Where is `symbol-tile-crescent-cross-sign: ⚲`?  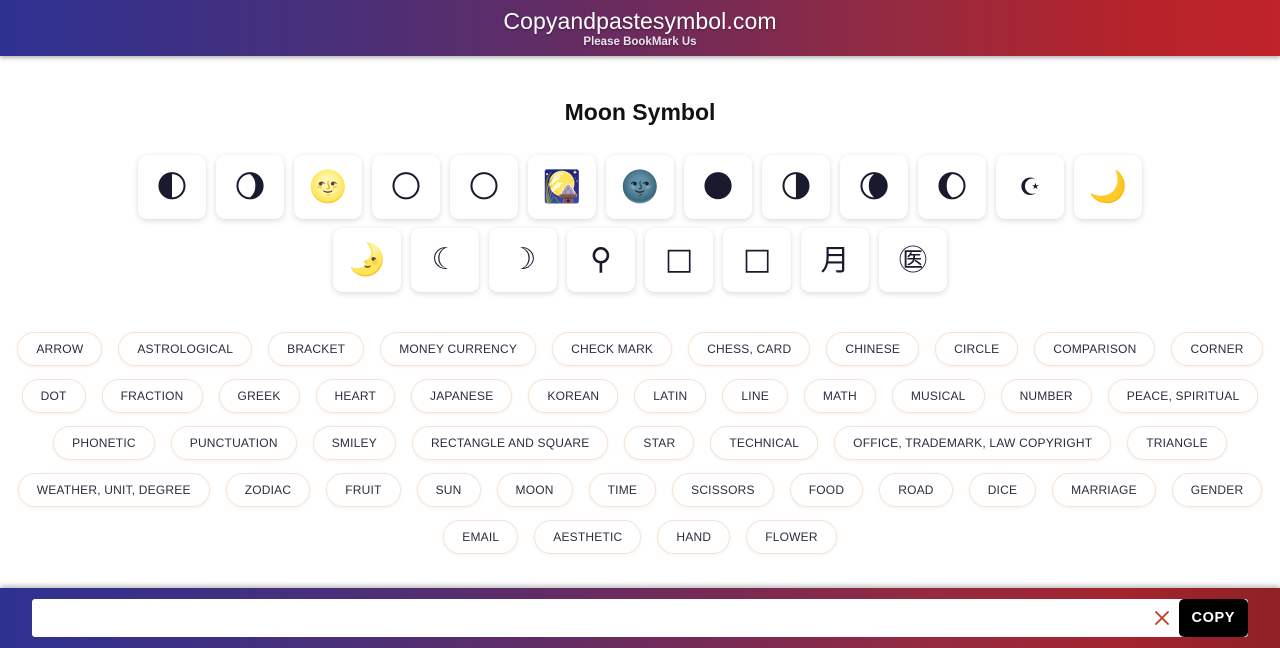
symbol-tile-crescent-cross-sign: ⚲ is located at coordinates (601, 260).